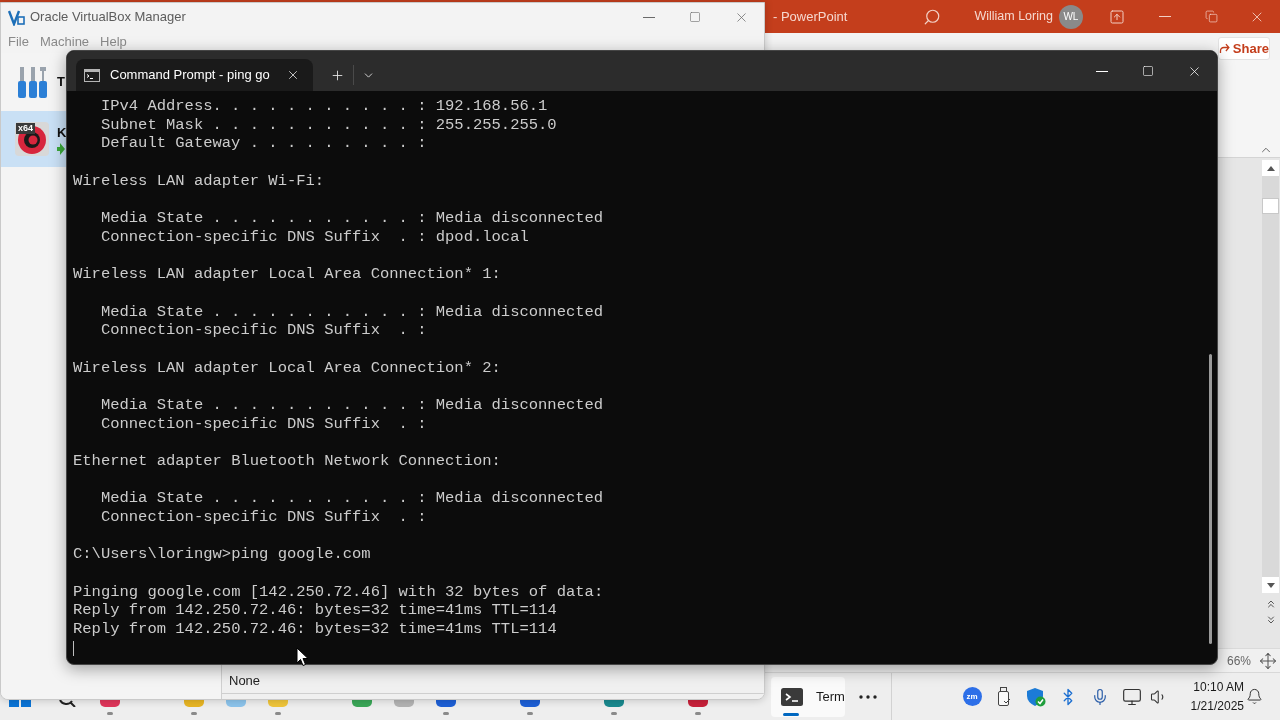 This screenshot has width=1280, height=720. What do you see at coordinates (1132, 696) in the screenshot?
I see `monitor-icon` at bounding box center [1132, 696].